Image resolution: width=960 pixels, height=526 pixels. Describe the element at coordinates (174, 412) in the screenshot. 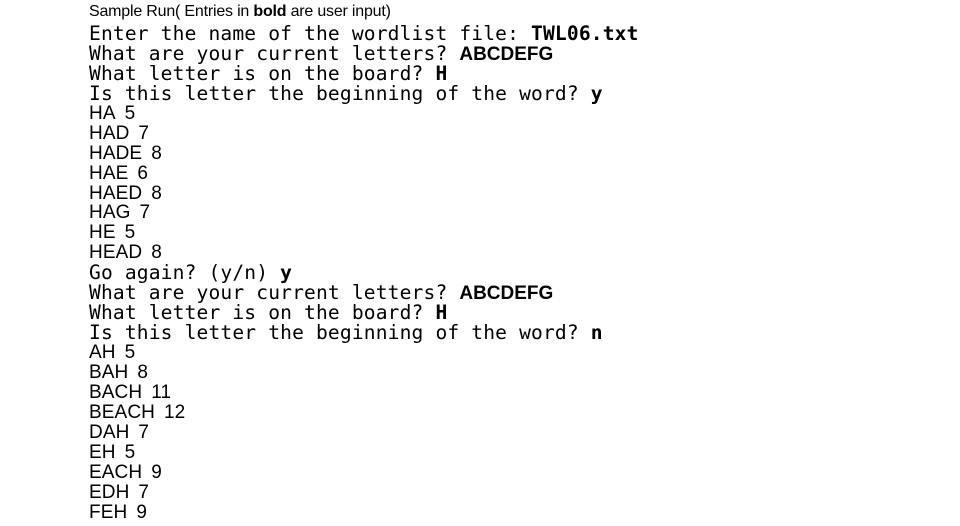

I see `result-score: 12` at that location.